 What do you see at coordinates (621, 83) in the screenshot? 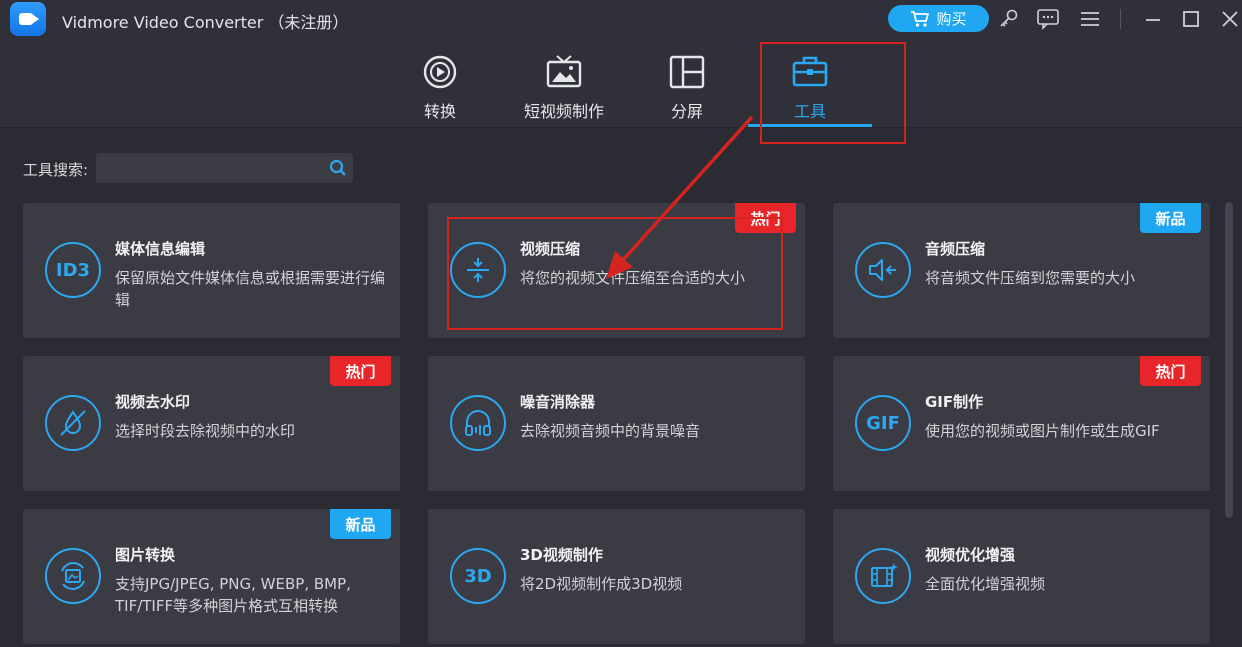
I see `main-nav: 转换 短视频制作 分屏 工具` at bounding box center [621, 83].